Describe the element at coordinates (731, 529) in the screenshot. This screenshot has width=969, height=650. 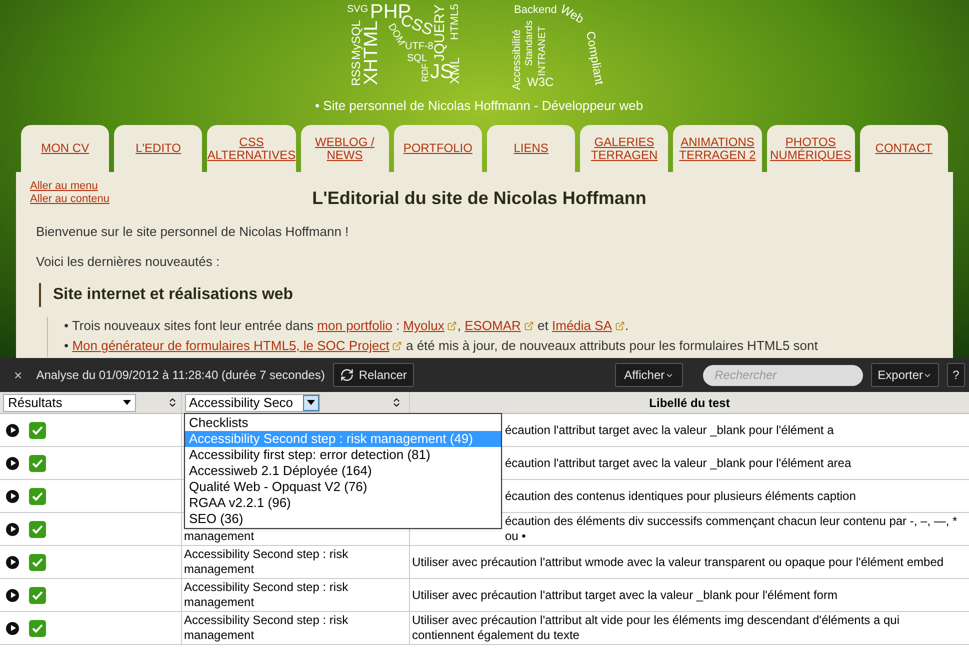
I see `test-label-cell-text: écaution des éléments div successifs commençant chacun leur contenu par -, –, —, * ou •` at that location.